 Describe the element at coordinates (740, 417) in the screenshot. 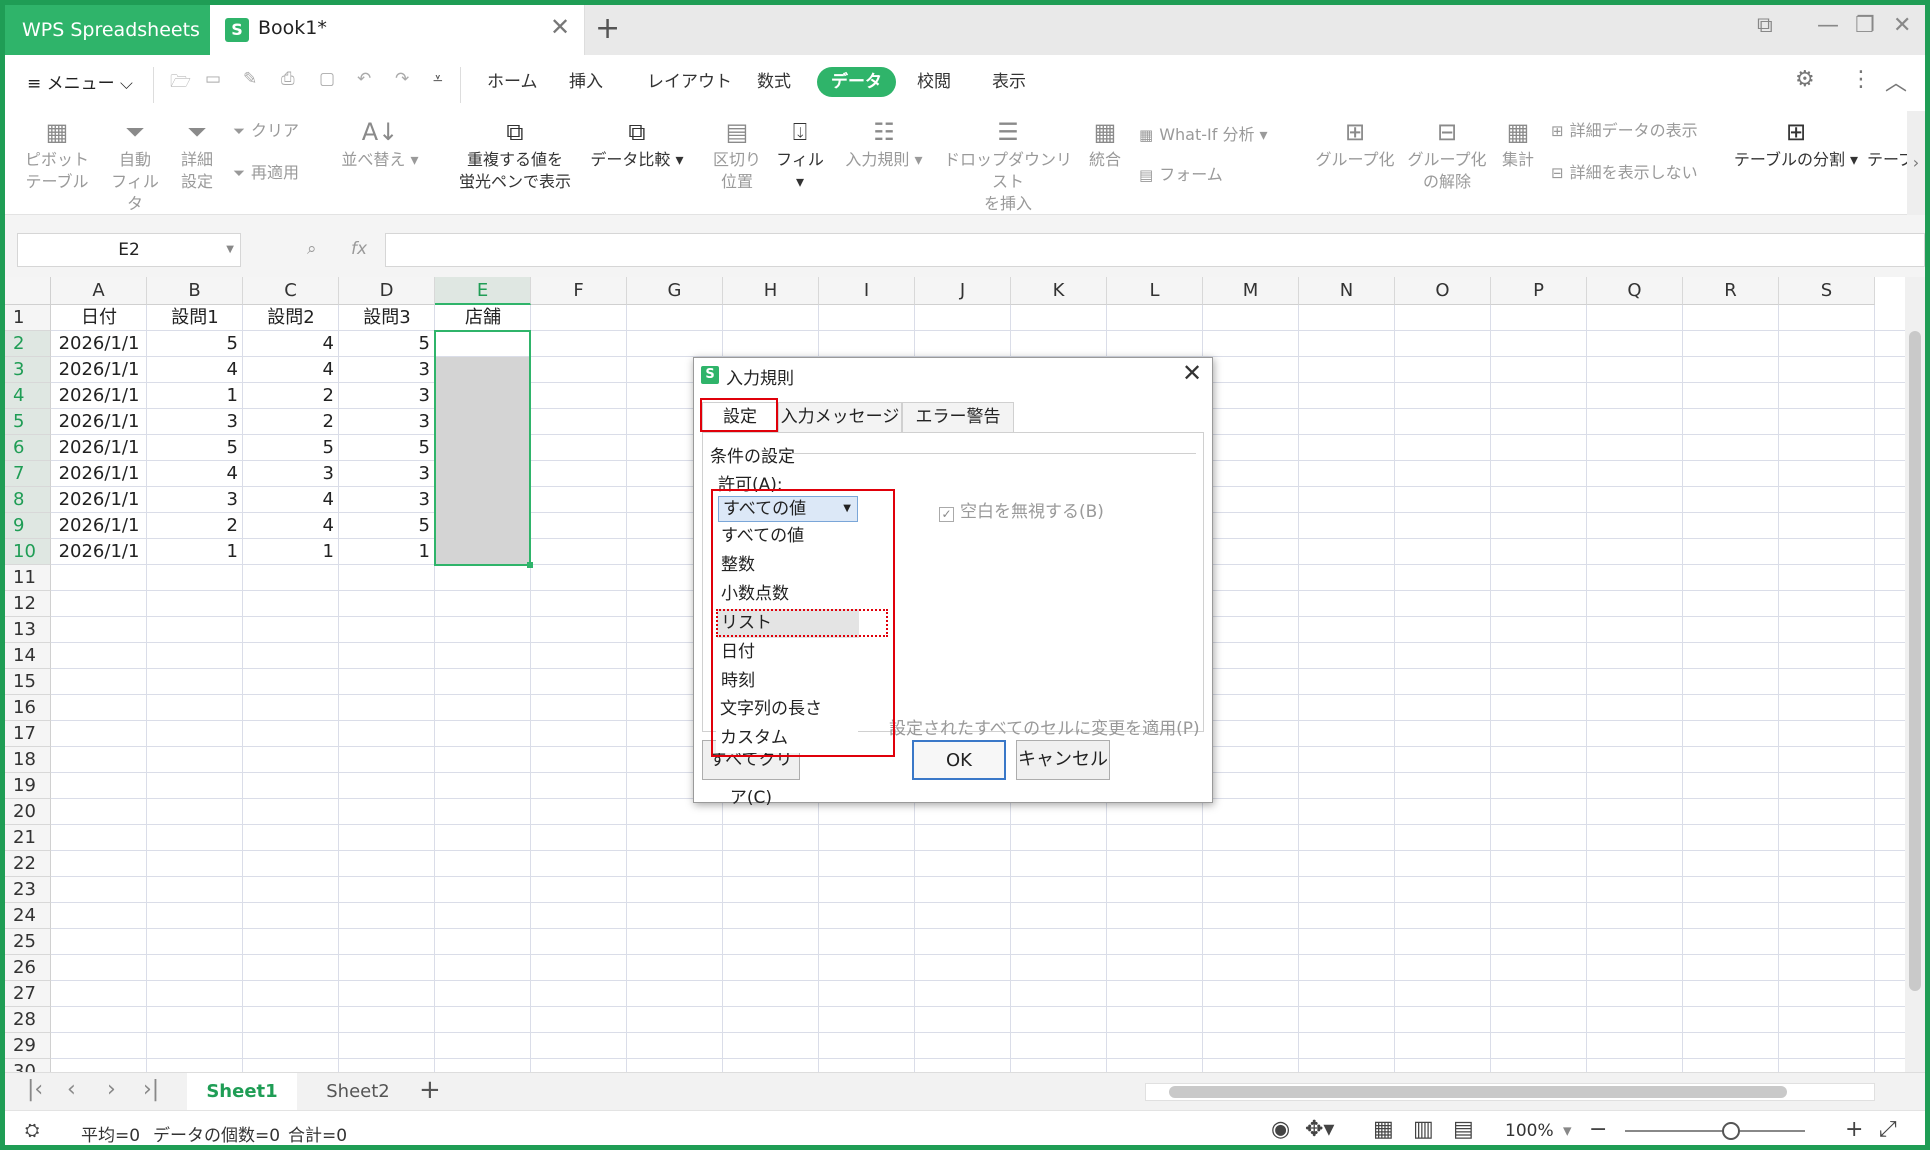

I see `tab-settings: 設定` at that location.